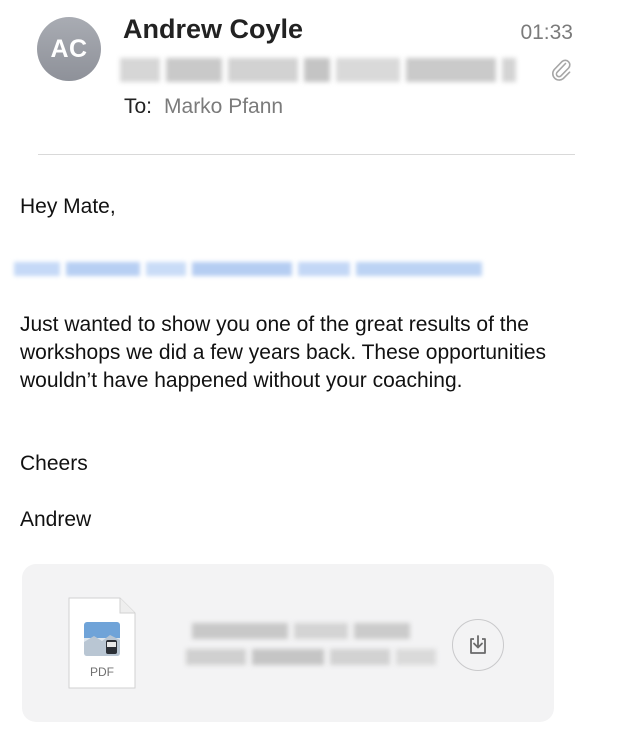  I want to click on download-icon, so click(478, 644).